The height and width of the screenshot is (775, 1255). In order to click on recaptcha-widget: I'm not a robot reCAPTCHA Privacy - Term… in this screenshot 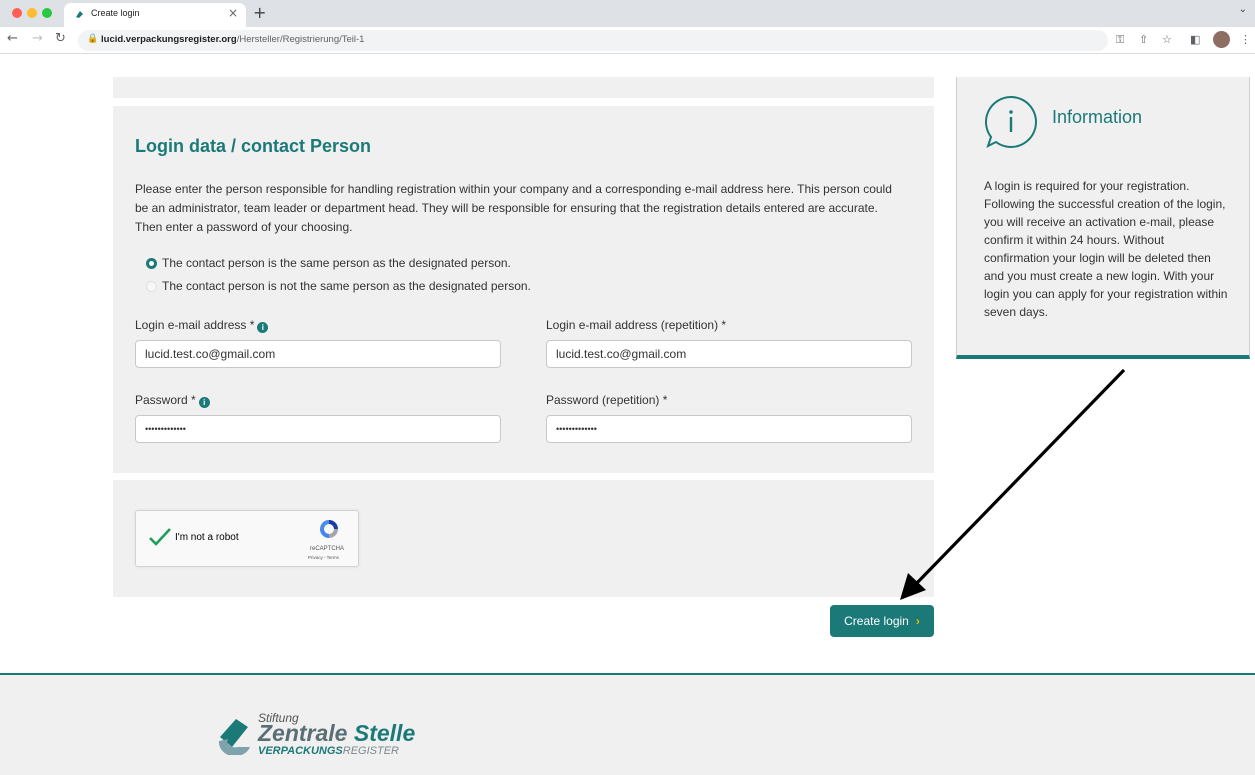, I will do `click(247, 538)`.